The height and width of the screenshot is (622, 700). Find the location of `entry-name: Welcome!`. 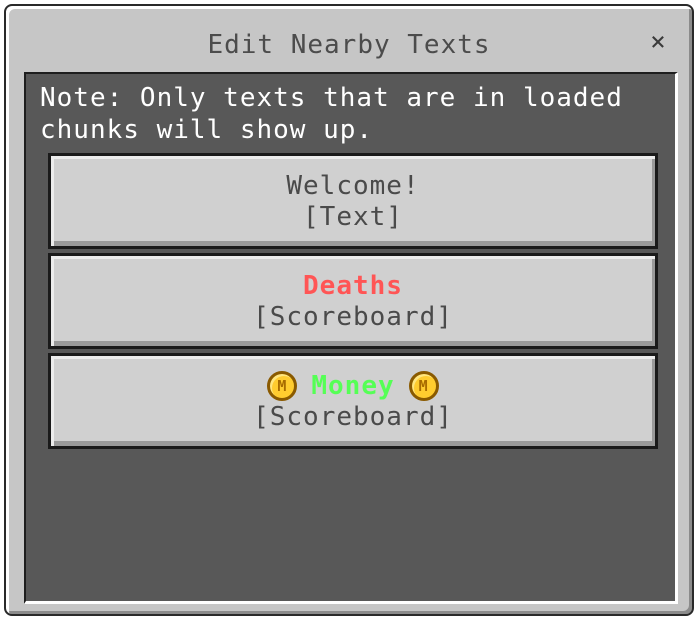

entry-name: Welcome! is located at coordinates (353, 186).